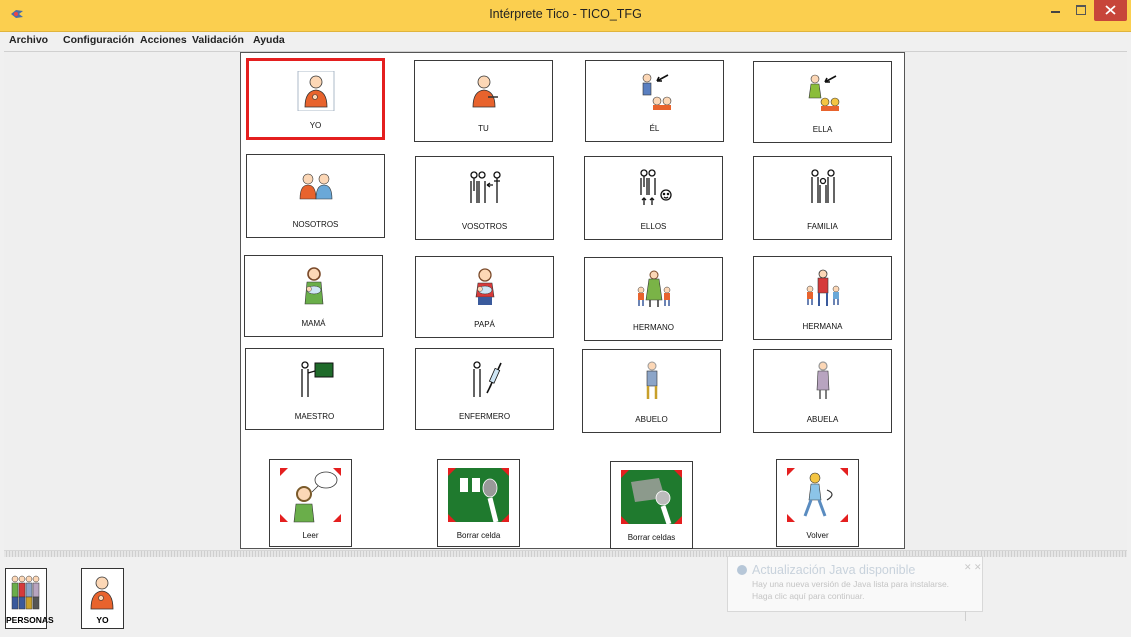  Describe the element at coordinates (487, 379) in the screenshot. I see `nurse-icon` at that location.